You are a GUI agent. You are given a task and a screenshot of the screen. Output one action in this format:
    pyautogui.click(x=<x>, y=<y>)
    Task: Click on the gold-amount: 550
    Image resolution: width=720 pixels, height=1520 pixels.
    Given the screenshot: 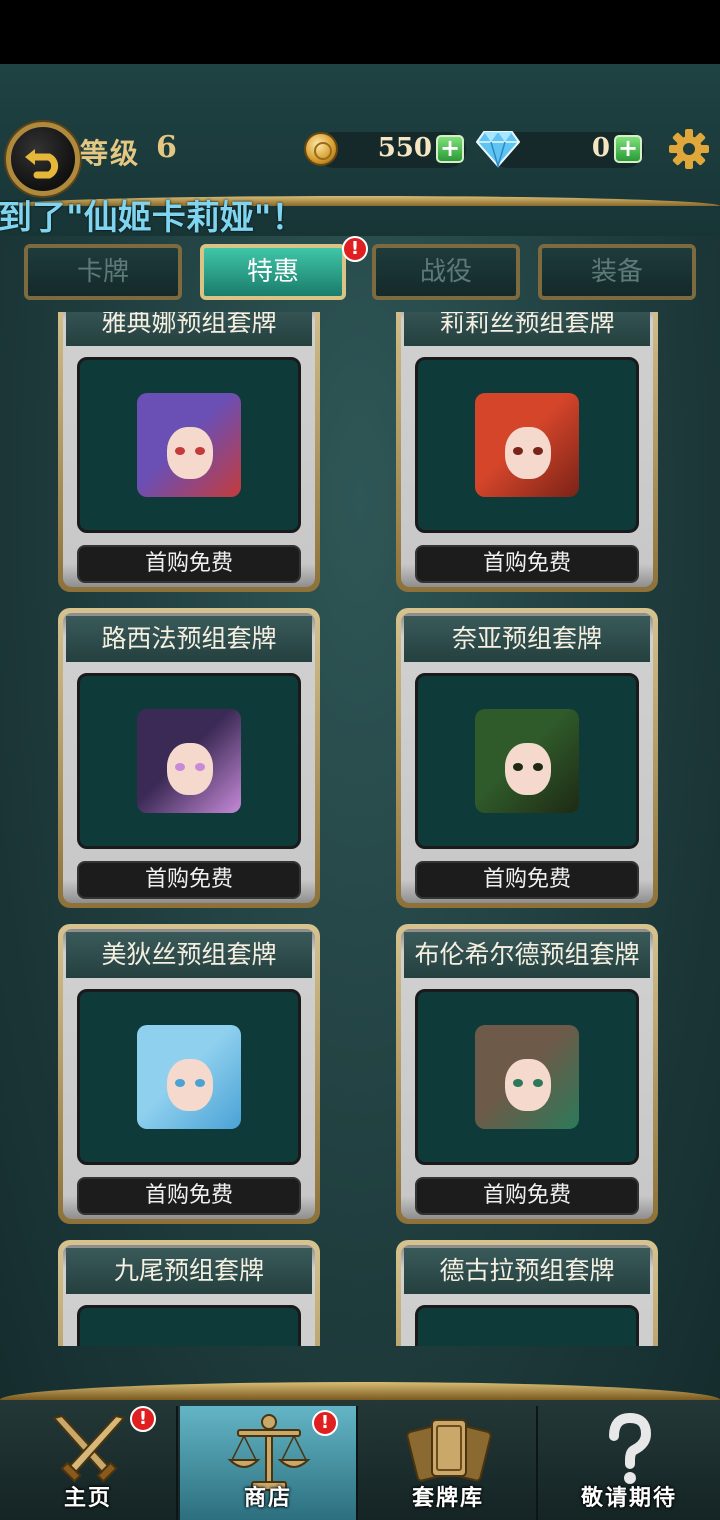 What is the action you would take?
    pyautogui.click(x=404, y=148)
    